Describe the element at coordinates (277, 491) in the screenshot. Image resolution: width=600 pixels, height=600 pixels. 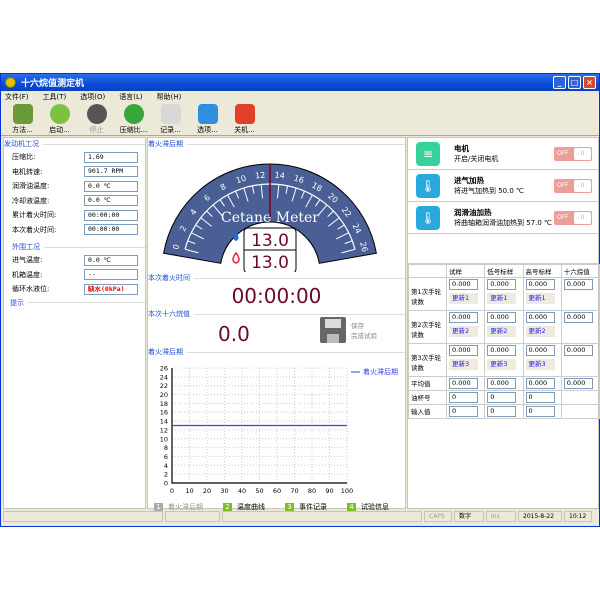
I see `x-tick-label: 60` at that location.